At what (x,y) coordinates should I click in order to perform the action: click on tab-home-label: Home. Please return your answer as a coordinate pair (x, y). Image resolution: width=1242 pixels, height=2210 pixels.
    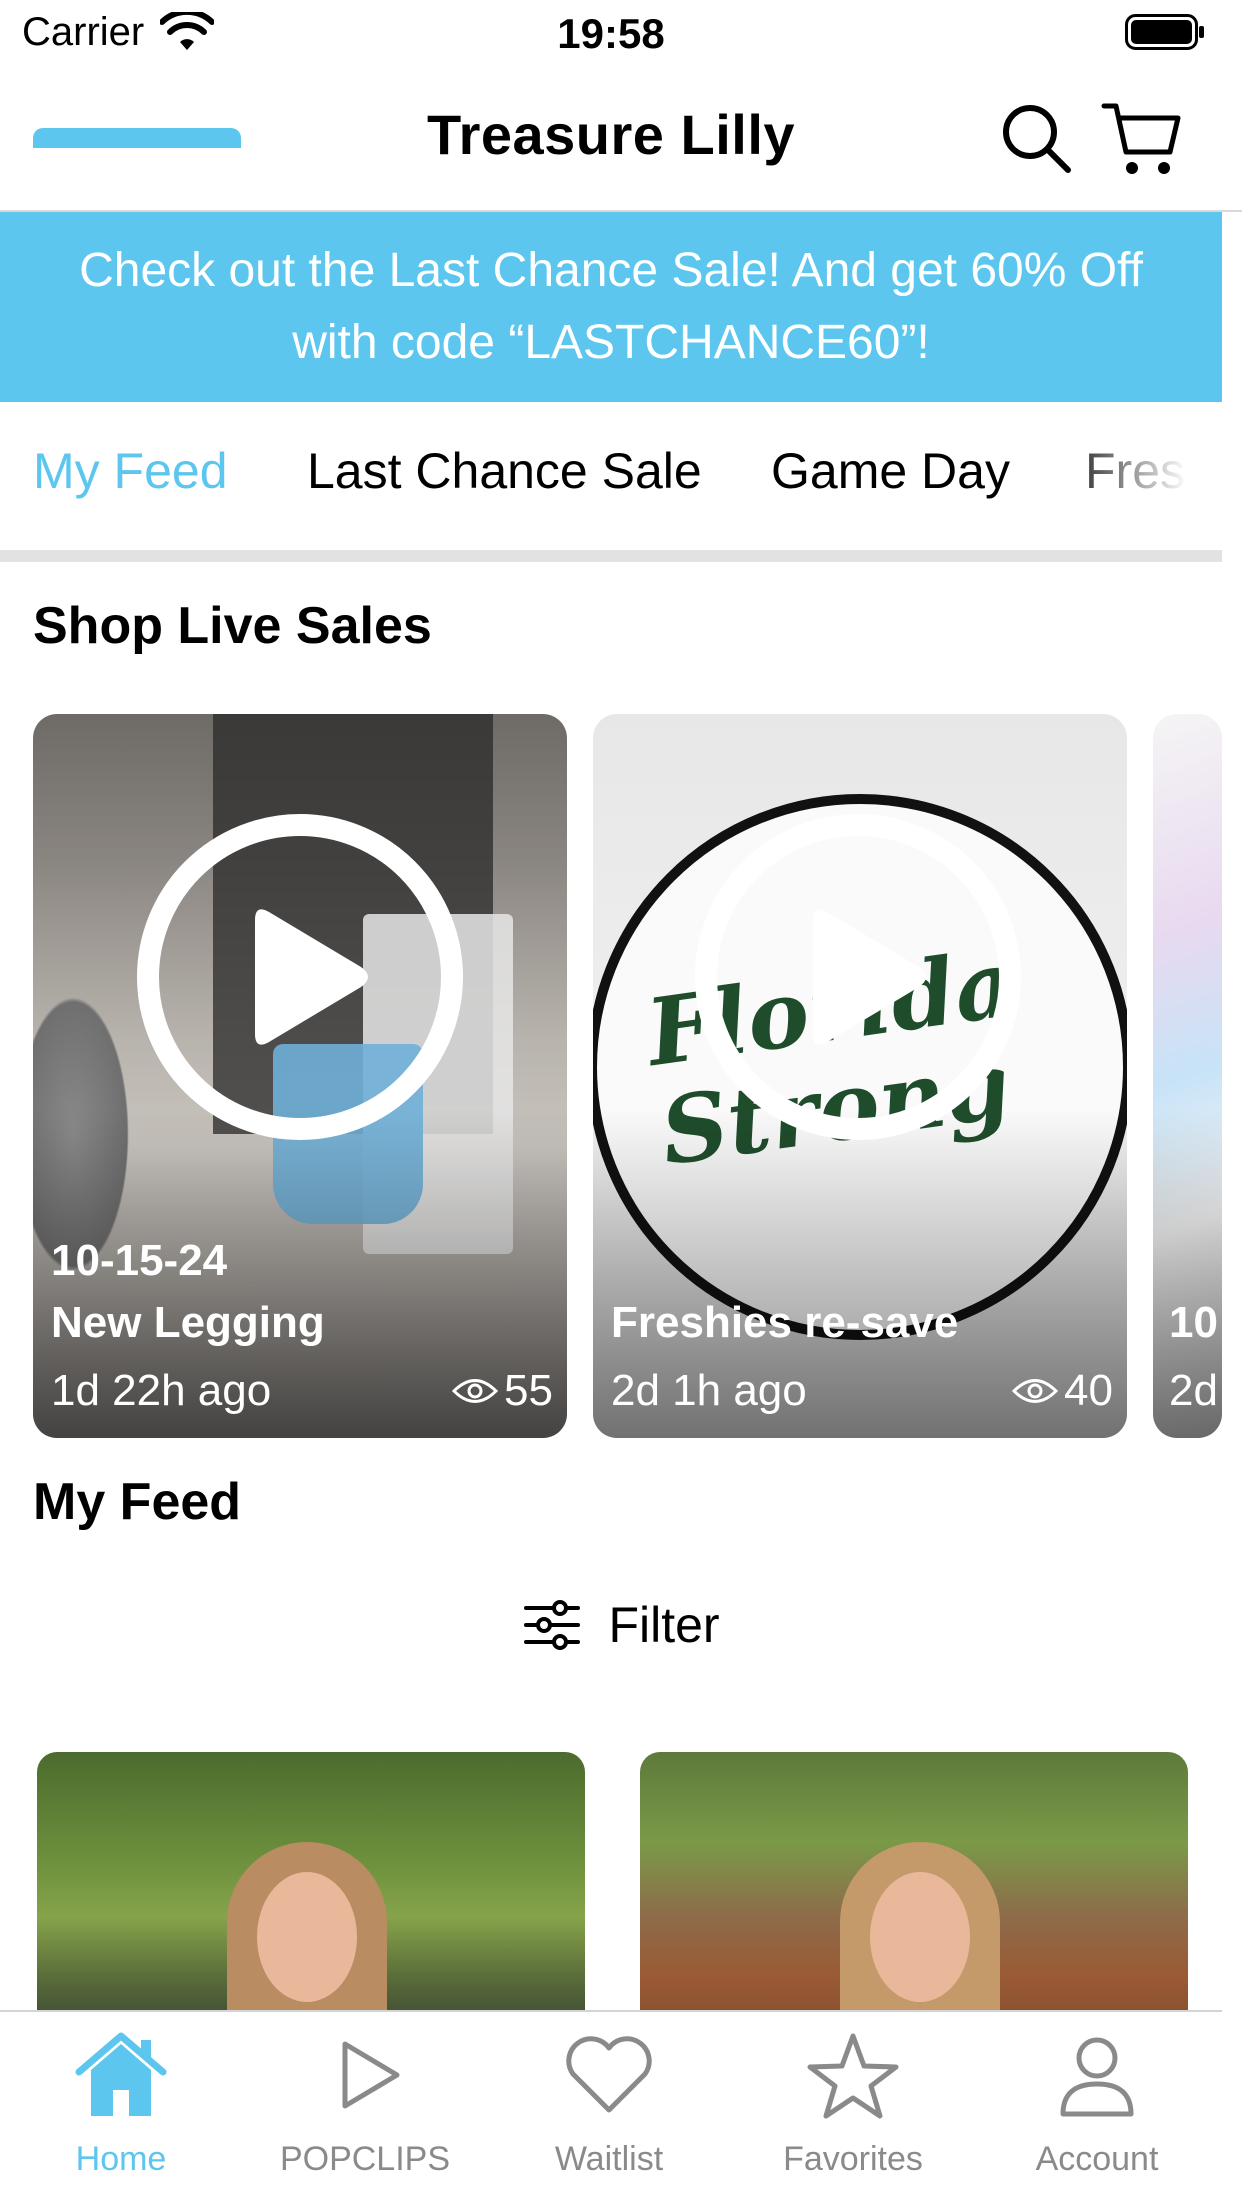
    Looking at the image, I should click on (121, 2159).